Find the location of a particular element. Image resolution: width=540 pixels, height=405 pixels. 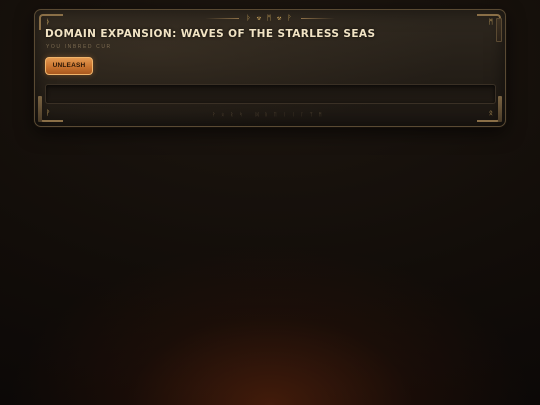

footer-runes: ᚹᛟᚱᛋ ᛞᚱᛖᛁᛁᛚᛉᛗ is located at coordinates (270, 115).